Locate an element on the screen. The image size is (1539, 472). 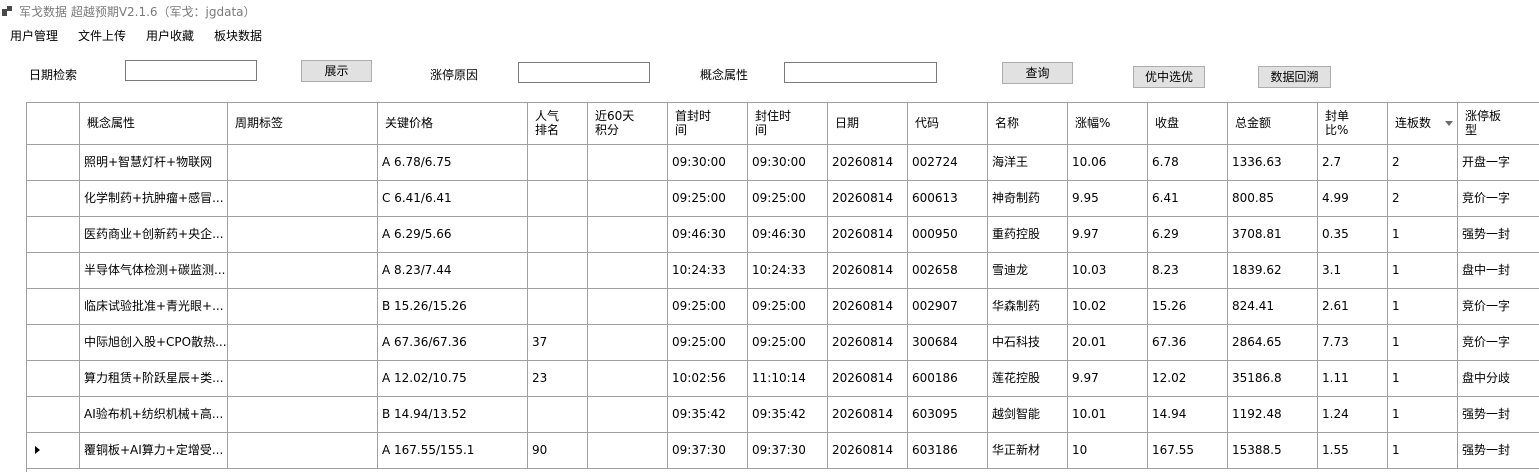
column-header-cycle-tag: 周期标签 is located at coordinates (303, 123).